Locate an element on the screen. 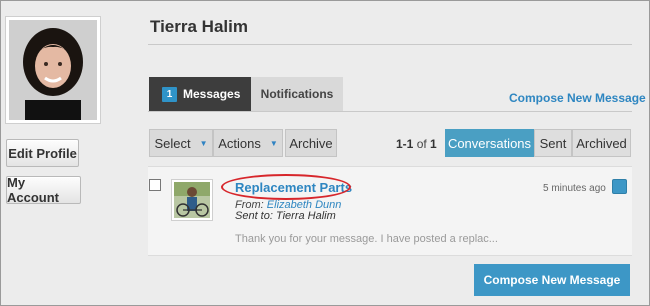 The width and height of the screenshot is (650, 306). compose-new-message-button: Compose New Message is located at coordinates (552, 280).